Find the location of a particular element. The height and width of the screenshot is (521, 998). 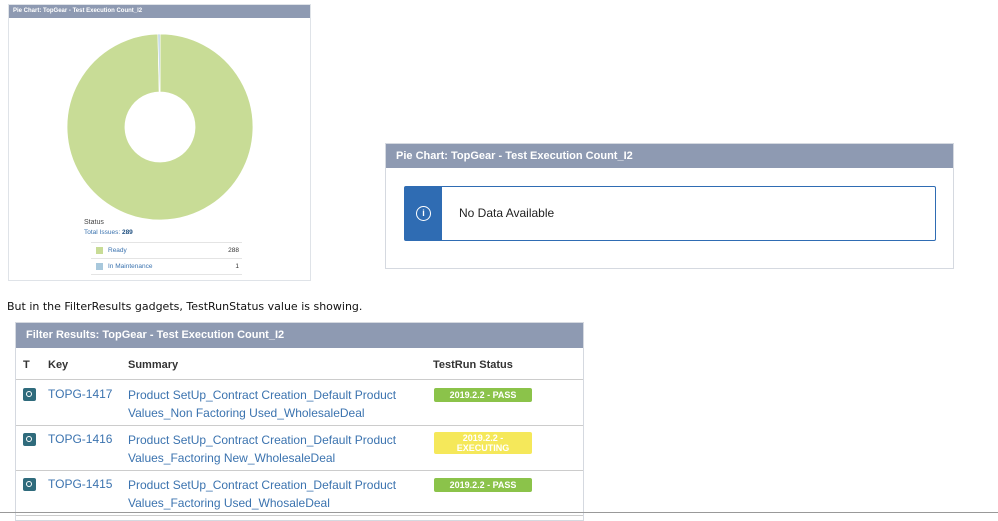

summary-line: Values_Non Factoring Used_WholesaleDeal is located at coordinates (246, 412).